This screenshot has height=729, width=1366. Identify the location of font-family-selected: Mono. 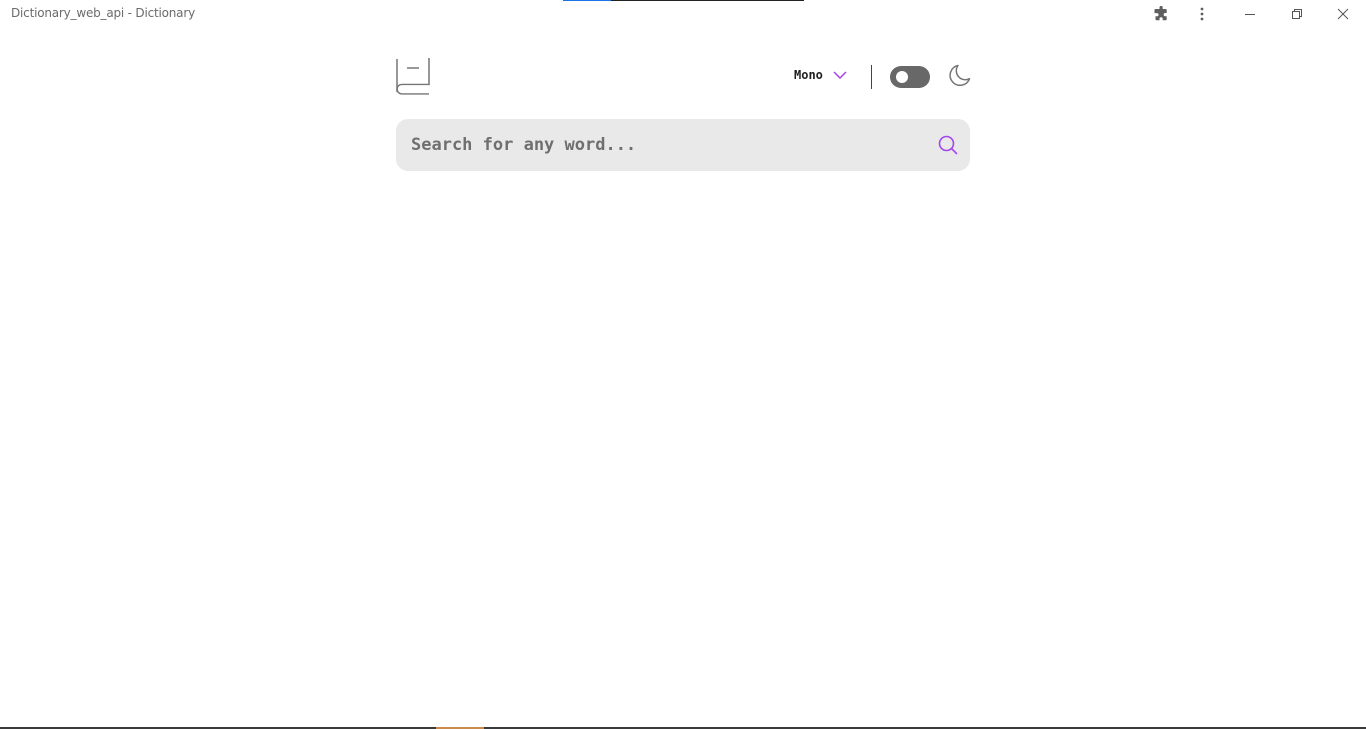
(808, 75).